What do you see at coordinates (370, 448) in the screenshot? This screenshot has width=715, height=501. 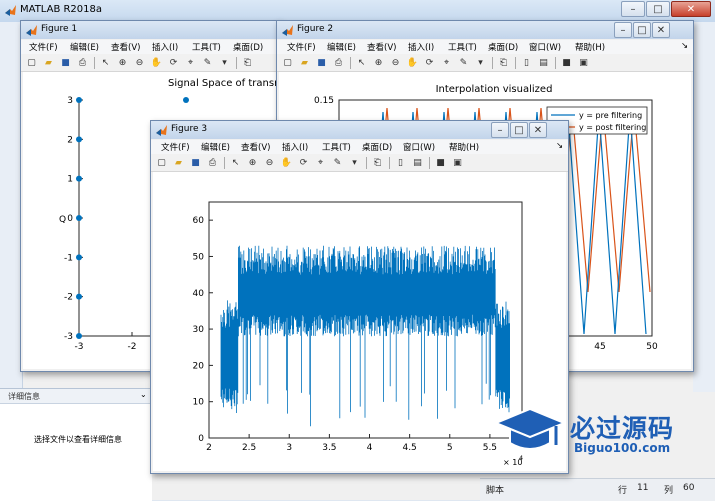 I see `figure3-xtick-label: 4` at bounding box center [370, 448].